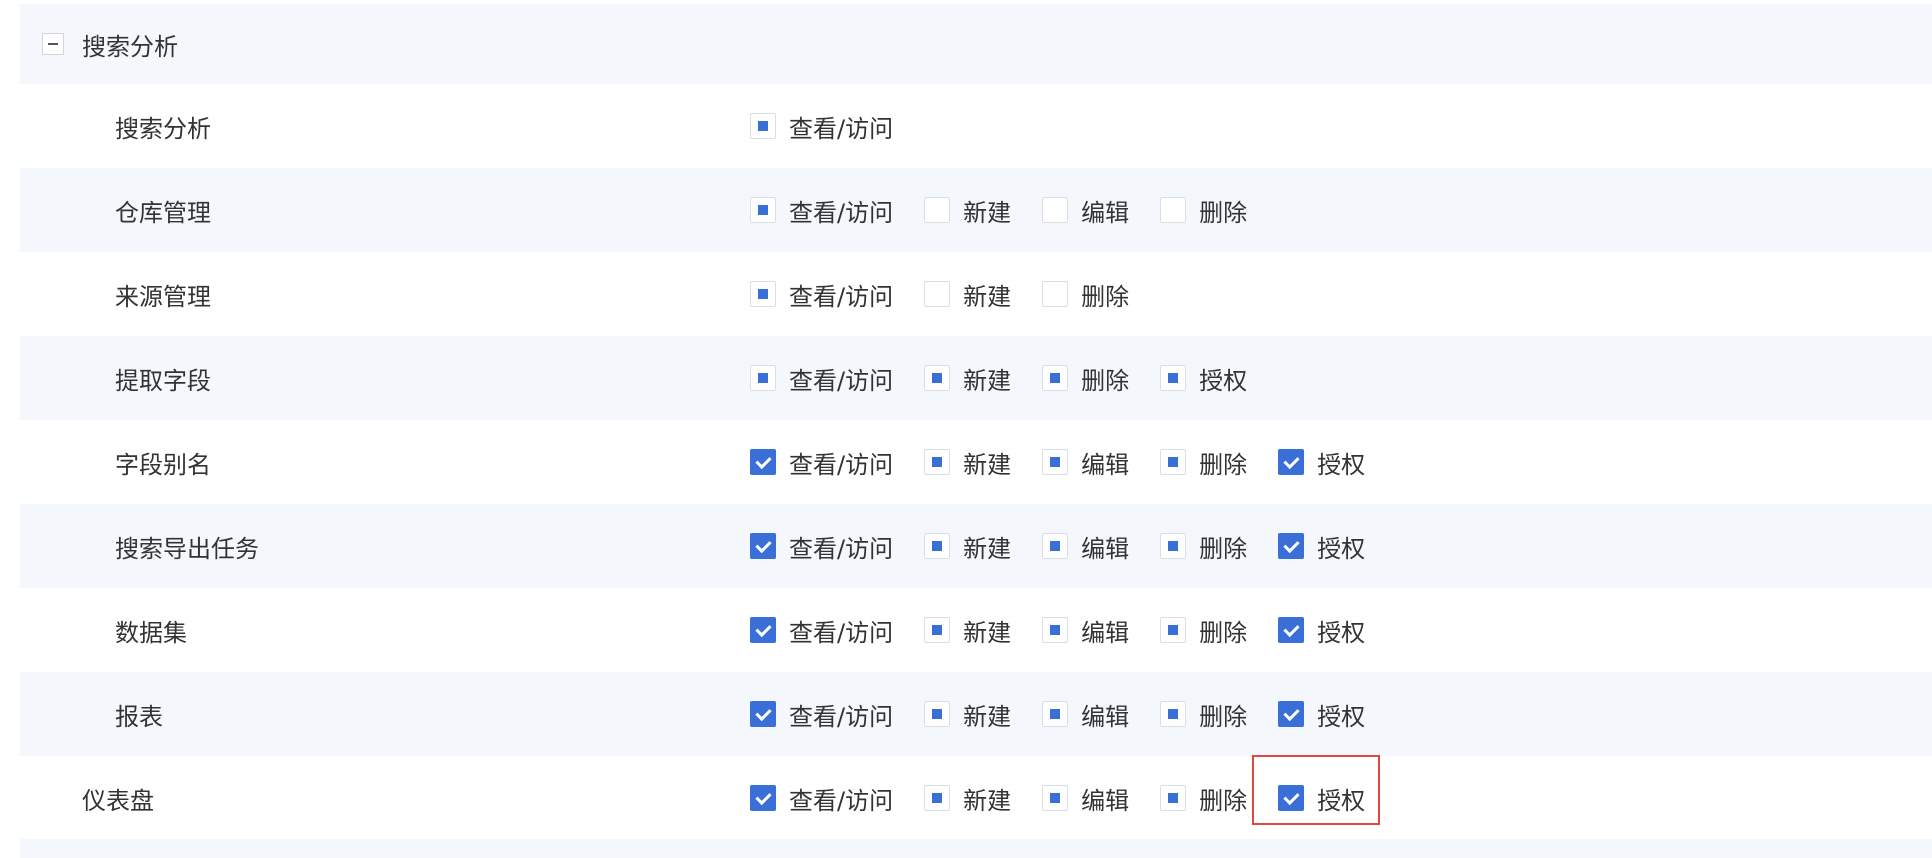 This screenshot has width=1932, height=858. Describe the element at coordinates (163, 464) in the screenshot. I see `row-label: 字段别名` at that location.